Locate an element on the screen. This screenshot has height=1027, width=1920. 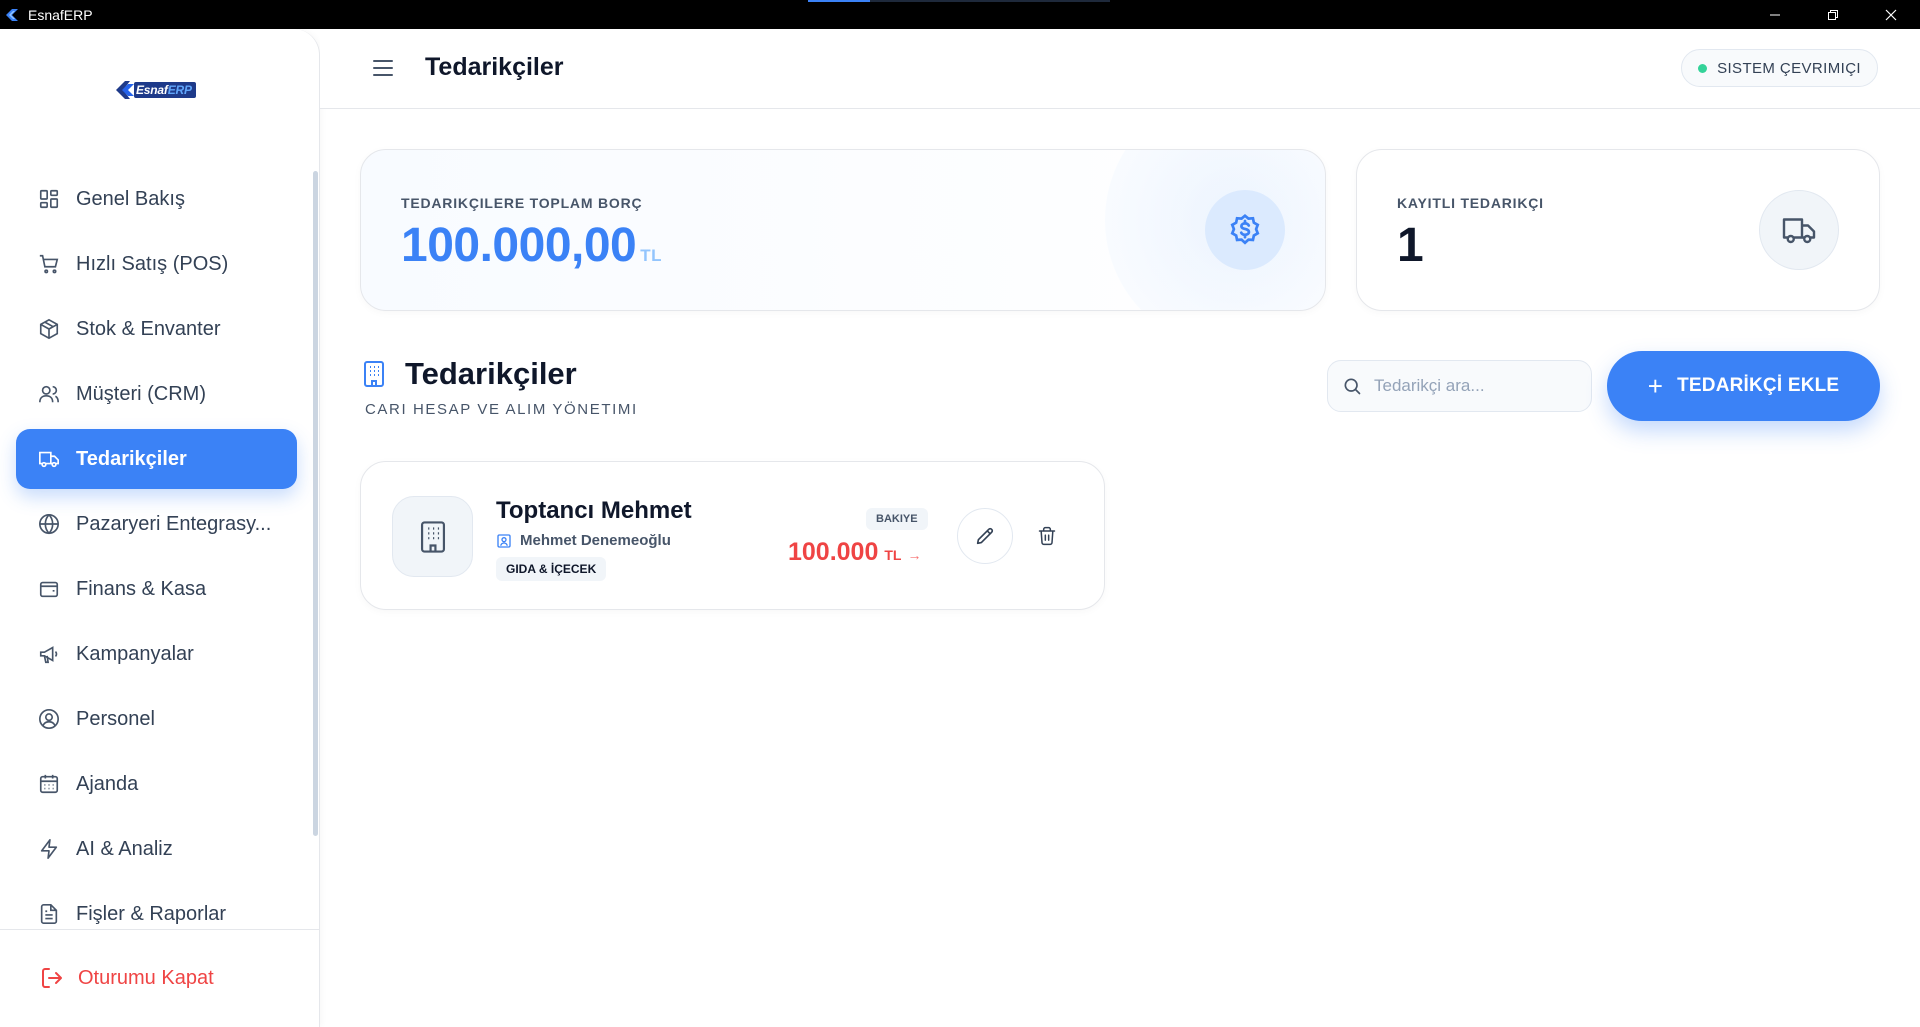
sidebar-item-ajanda: Ajanda is located at coordinates (156, 784).